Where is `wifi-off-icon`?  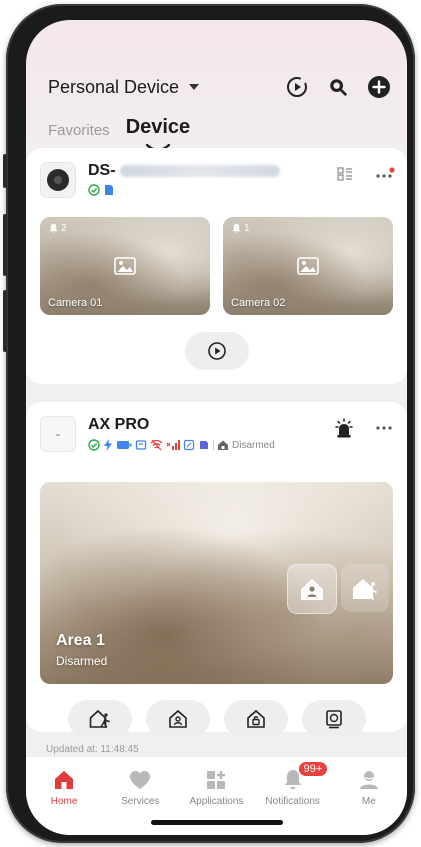 wifi-off-icon is located at coordinates (156, 445).